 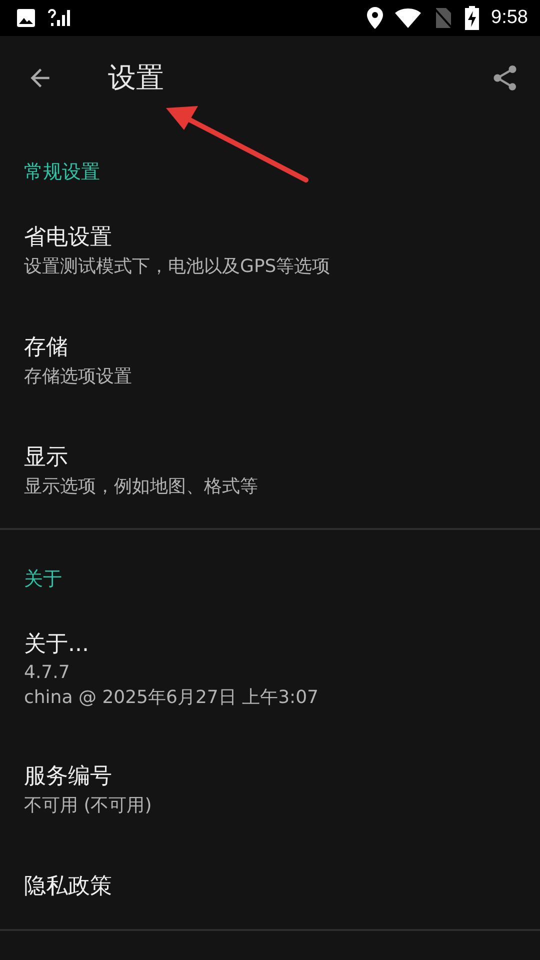 I want to click on settings-item: 显示 显示选项，例如地图、格式等, so click(x=270, y=473).